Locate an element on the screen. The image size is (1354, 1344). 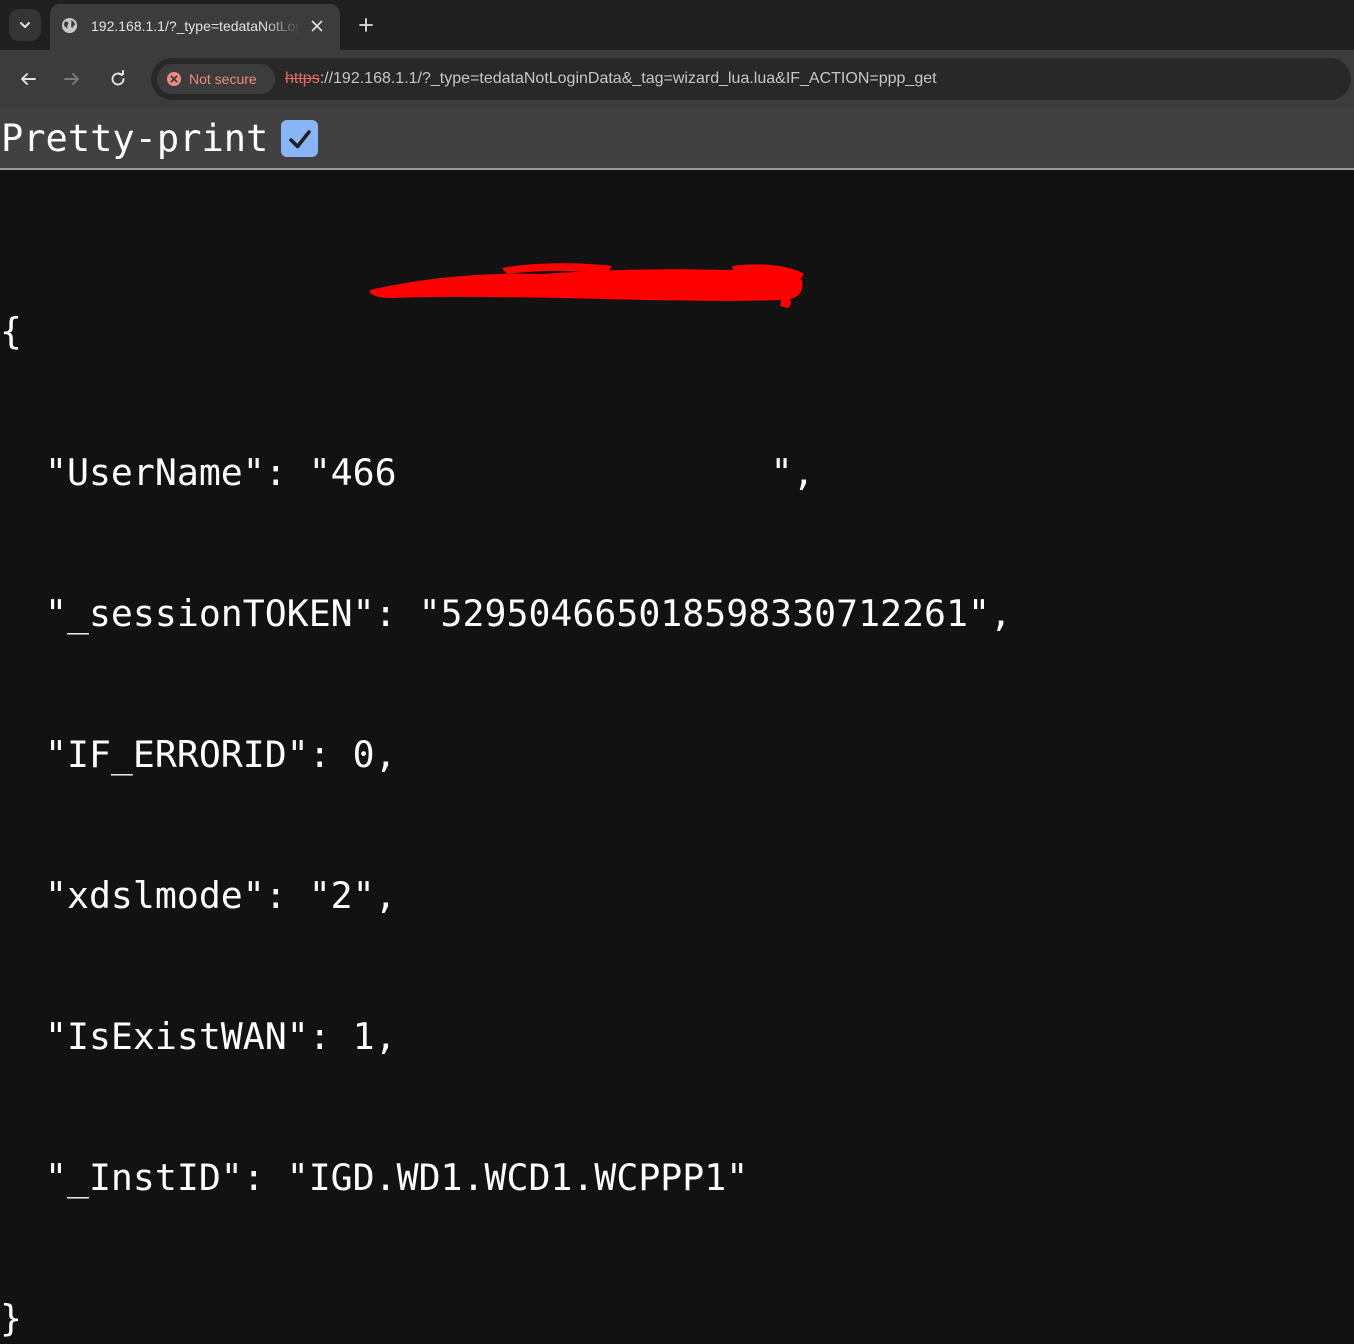
json-xdslmode: "xdslmode": "2", is located at coordinates (221, 895).